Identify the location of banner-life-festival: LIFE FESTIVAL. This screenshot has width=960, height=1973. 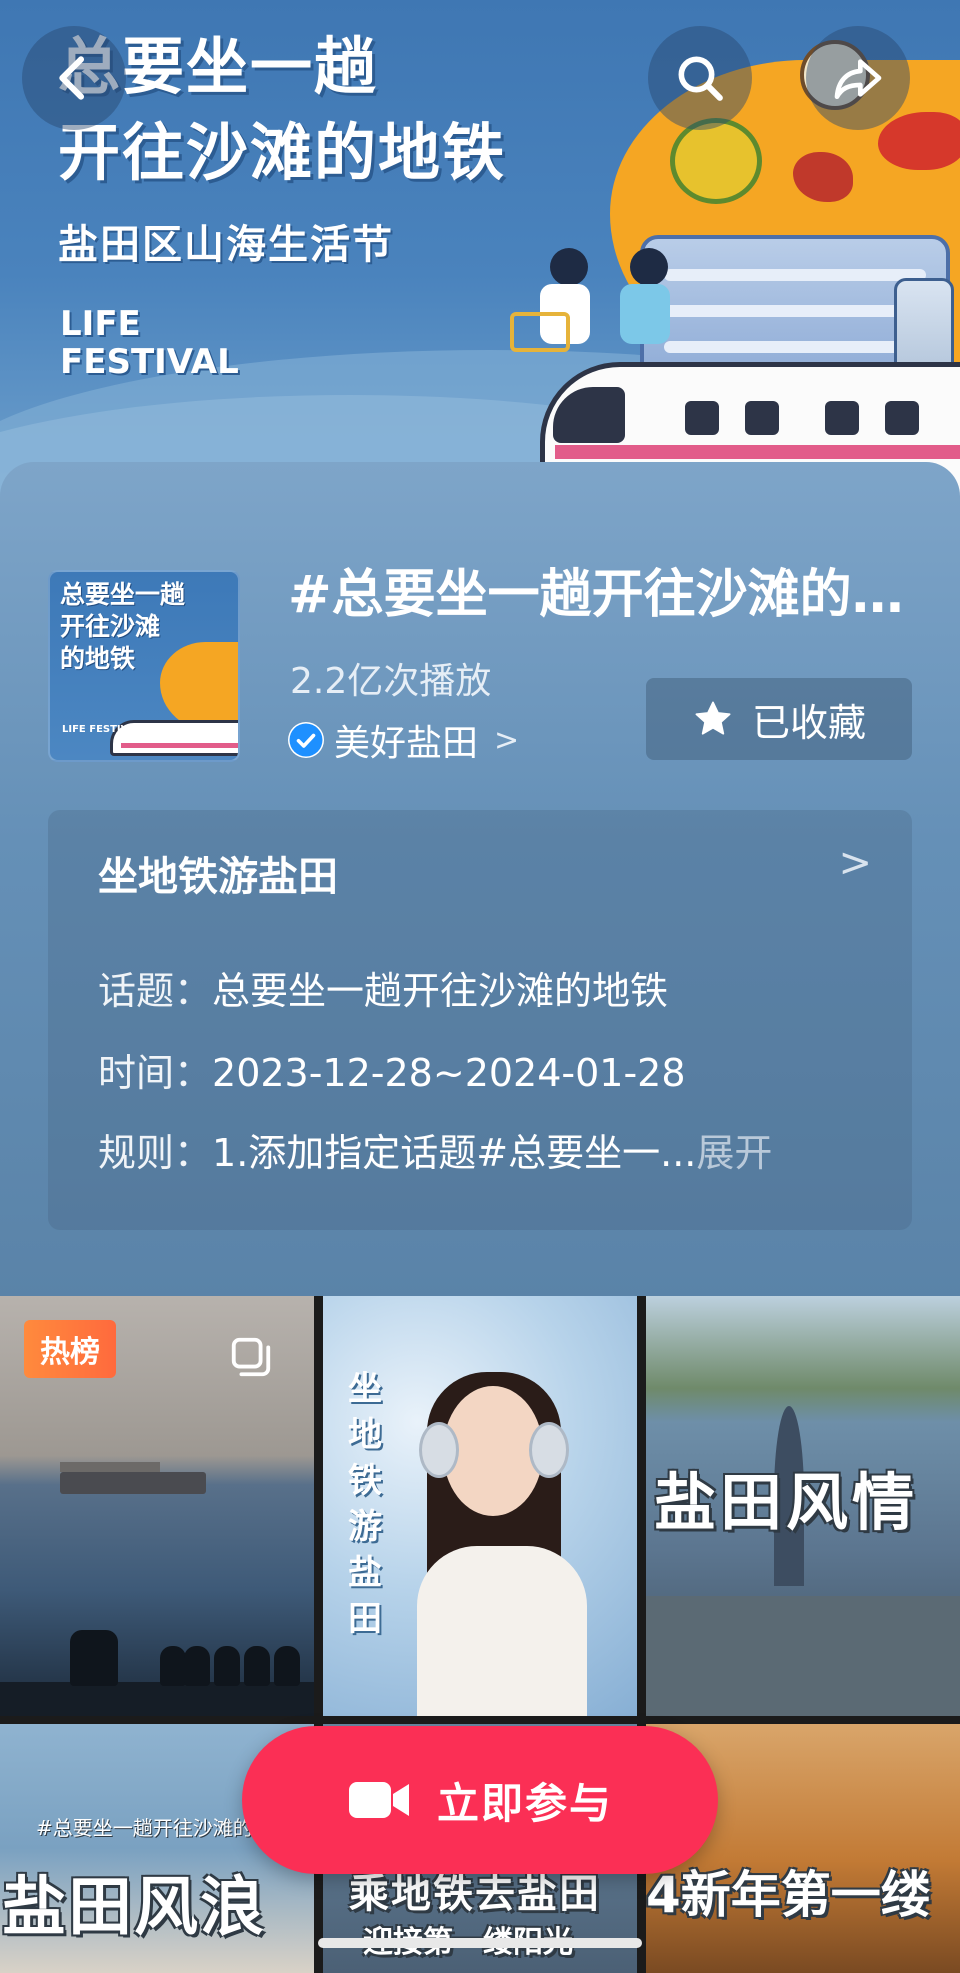
(149, 343).